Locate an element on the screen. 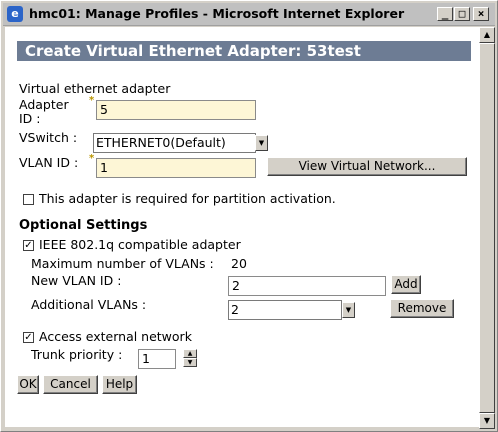  adapter-section-label: Virtual ethernet adapter is located at coordinates (95, 88).